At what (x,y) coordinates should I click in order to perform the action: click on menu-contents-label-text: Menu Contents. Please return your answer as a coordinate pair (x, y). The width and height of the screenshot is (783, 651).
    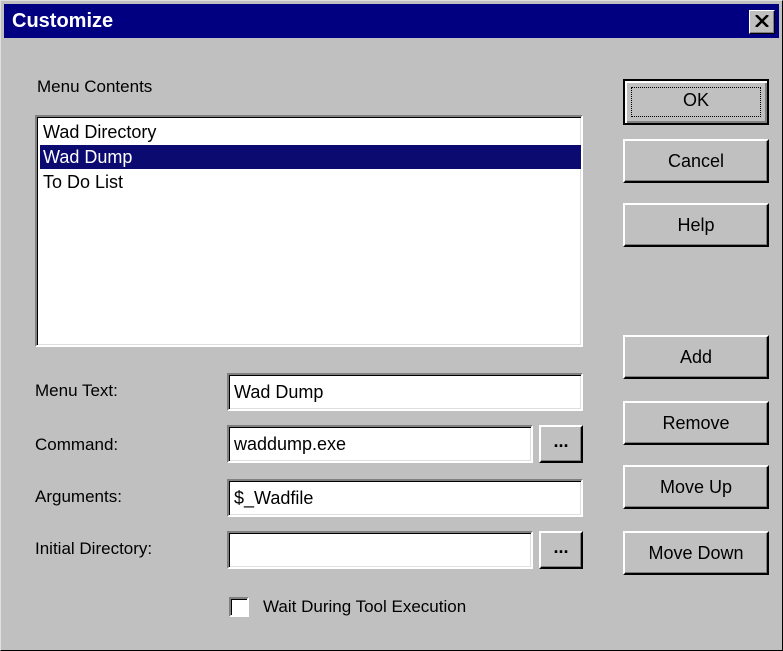
    Looking at the image, I should click on (95, 86).